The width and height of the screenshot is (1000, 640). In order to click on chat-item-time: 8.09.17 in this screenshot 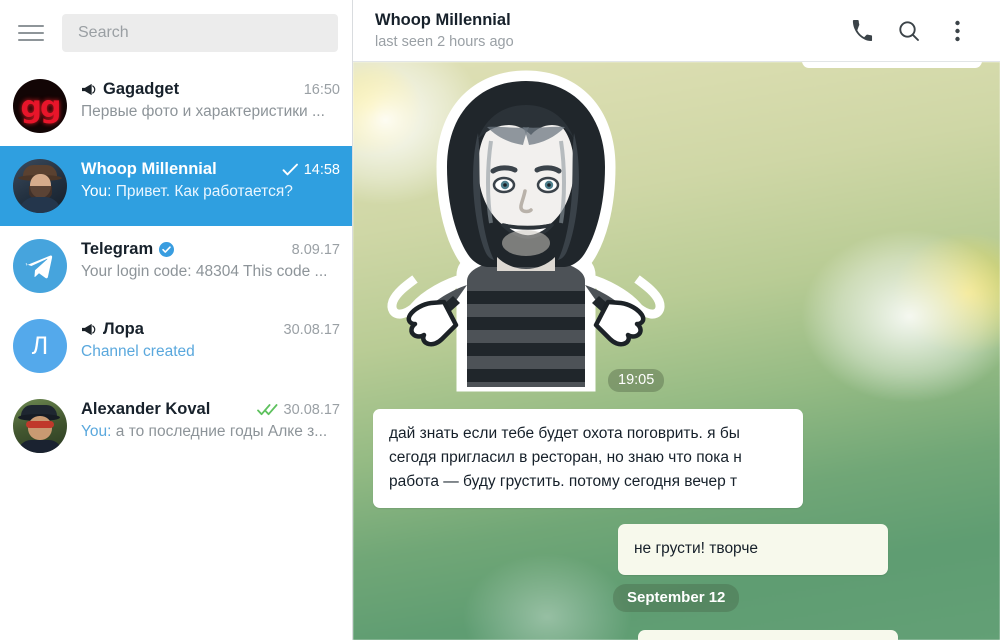, I will do `click(315, 249)`.